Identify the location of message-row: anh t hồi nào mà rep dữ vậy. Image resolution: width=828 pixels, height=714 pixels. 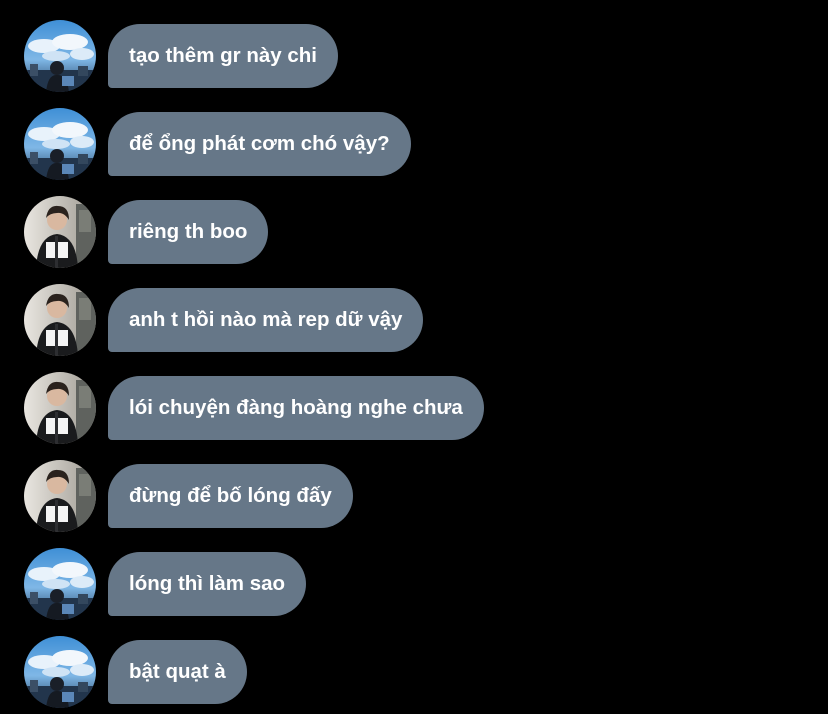
(414, 320).